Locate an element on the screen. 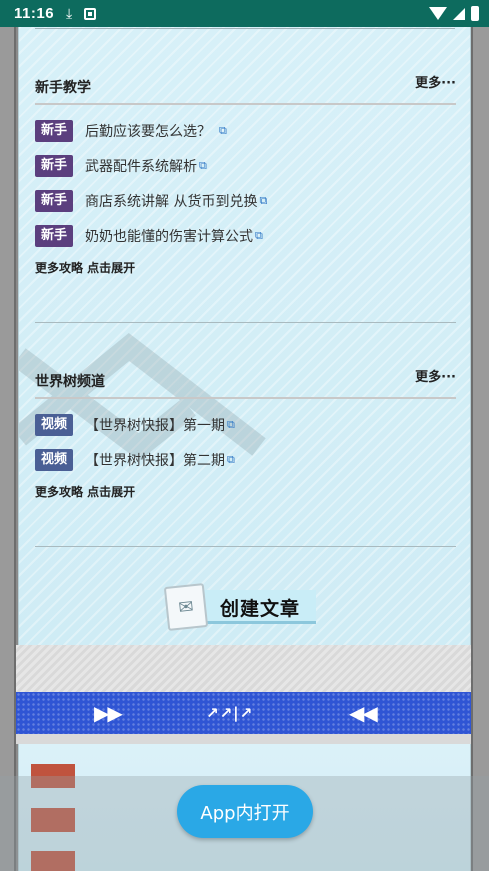 The image size is (489, 871). status-time: 11:16 is located at coordinates (34, 13).